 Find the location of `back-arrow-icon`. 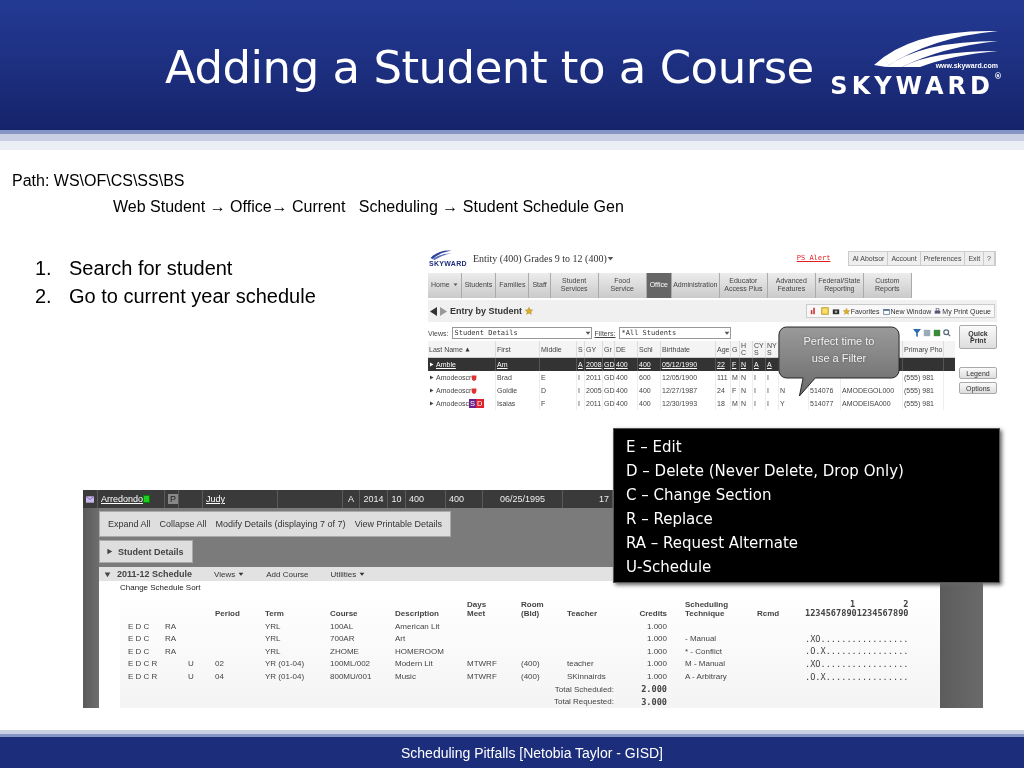

back-arrow-icon is located at coordinates (433, 311).